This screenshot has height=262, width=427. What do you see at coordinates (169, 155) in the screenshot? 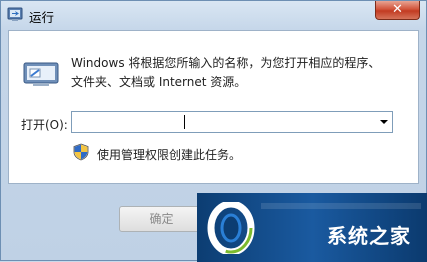
I see `admin-privileges-note: 使用管理权限创建此任务。` at bounding box center [169, 155].